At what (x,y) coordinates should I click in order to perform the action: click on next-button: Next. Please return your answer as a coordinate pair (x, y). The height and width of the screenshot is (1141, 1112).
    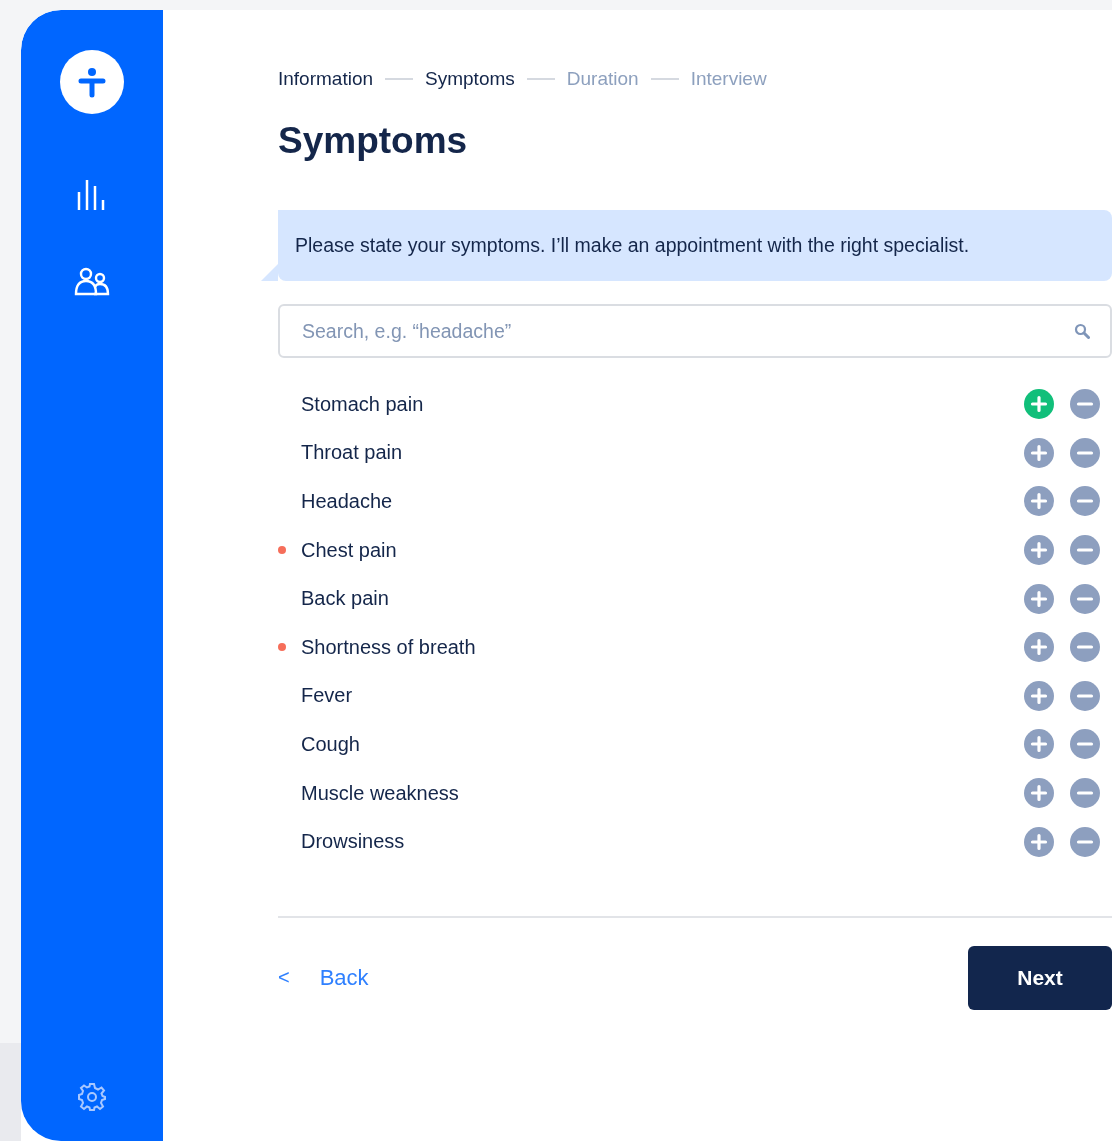
    Looking at the image, I should click on (1040, 977).